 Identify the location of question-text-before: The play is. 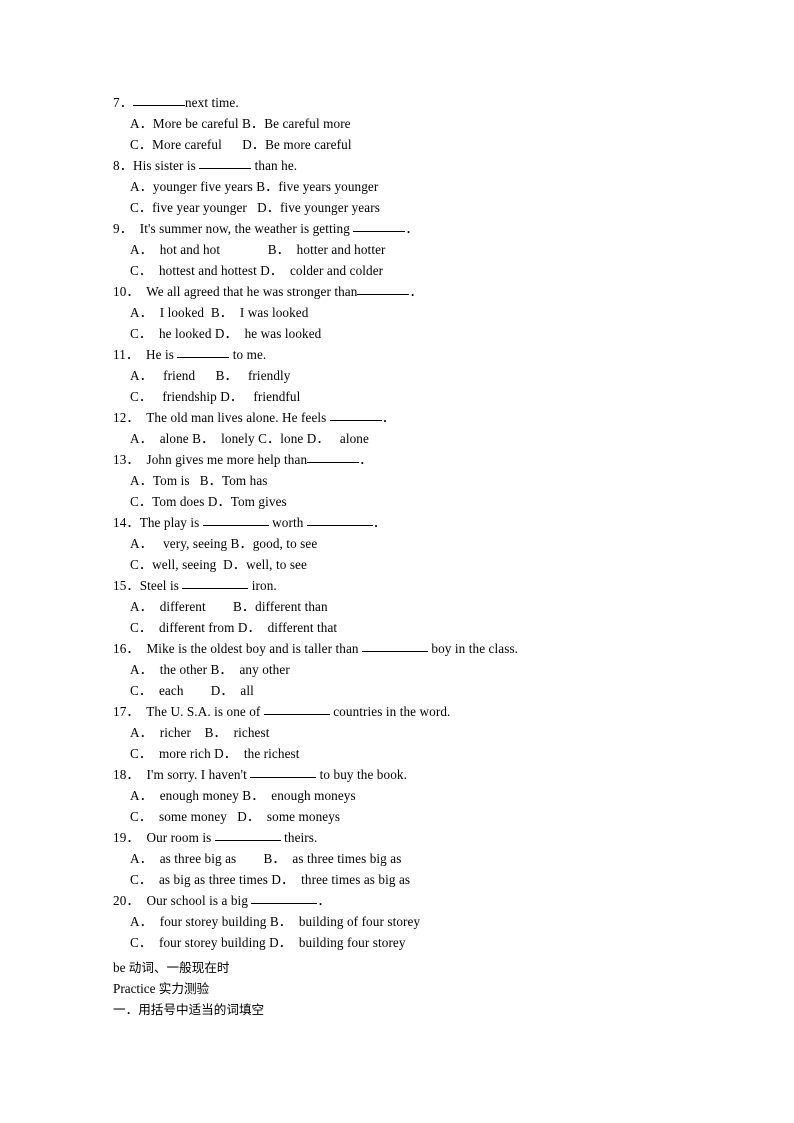
(171, 522).